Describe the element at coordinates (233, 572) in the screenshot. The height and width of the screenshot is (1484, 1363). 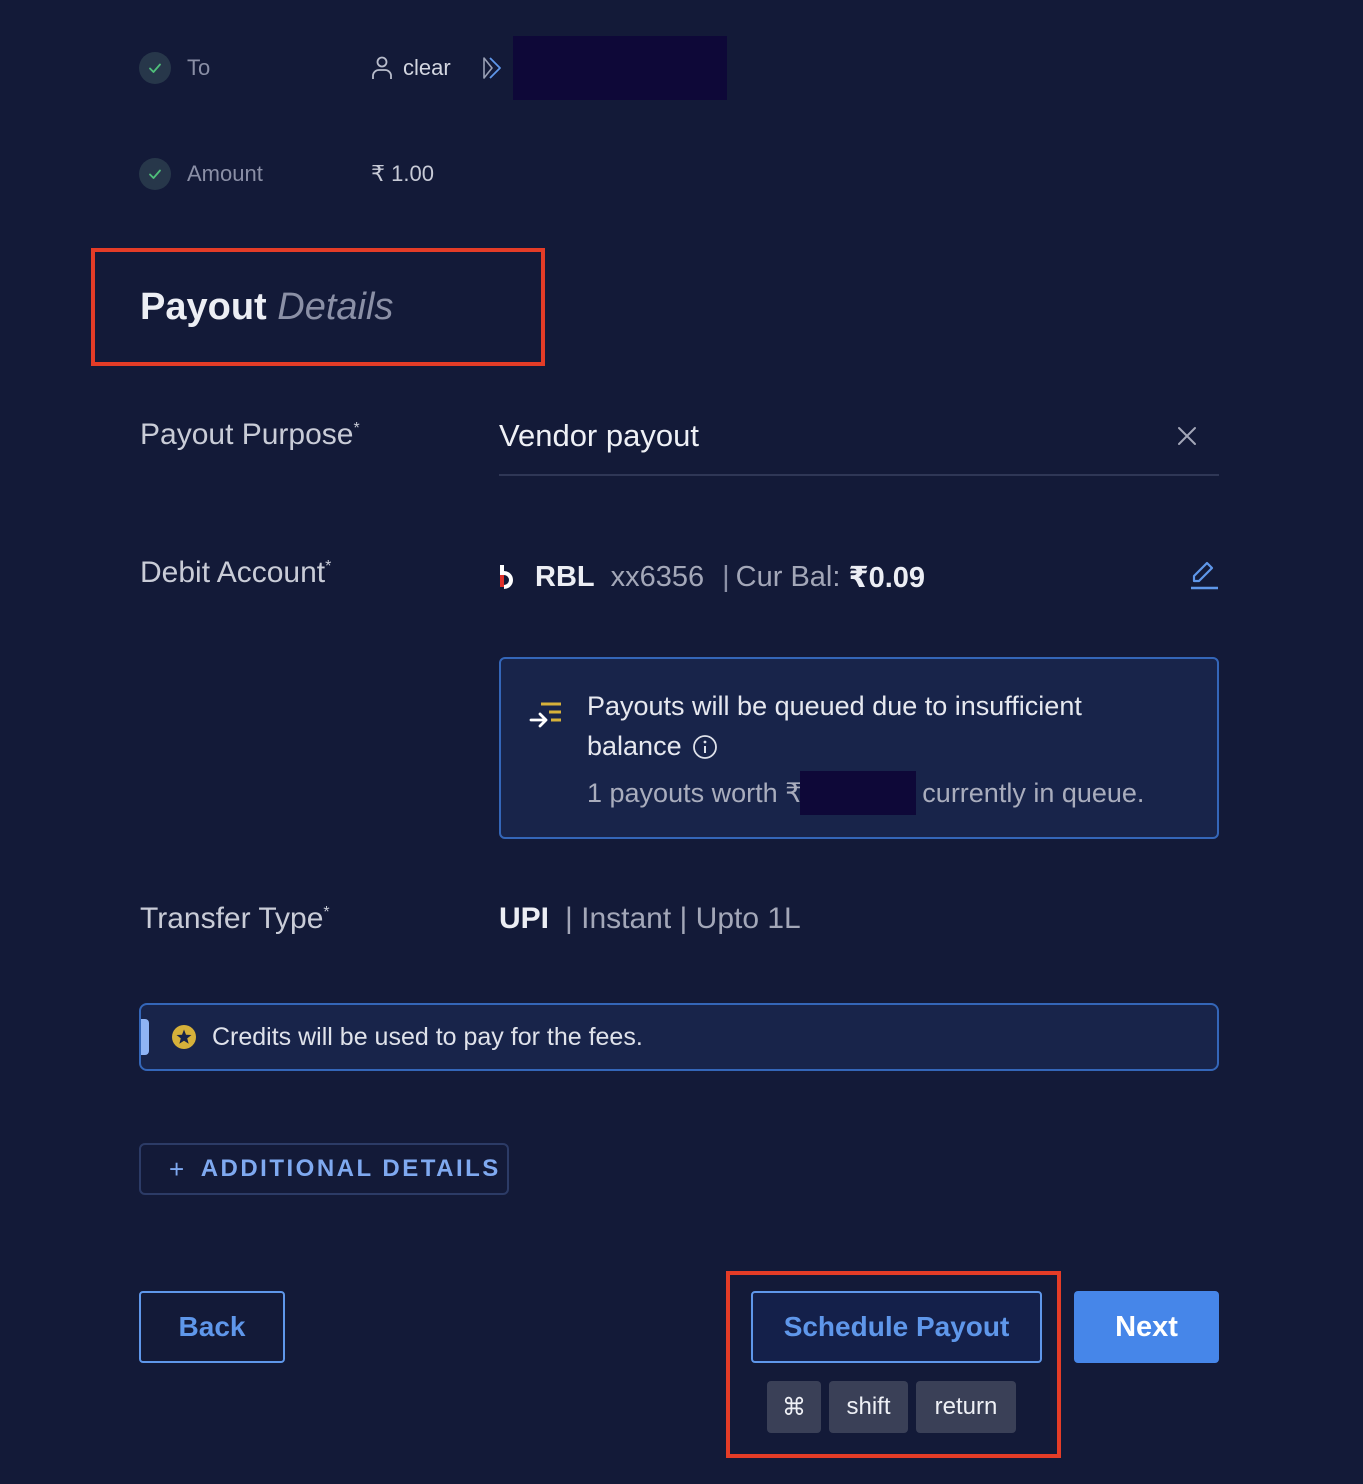
I see `debit-account-label-text: Debit Account` at that location.